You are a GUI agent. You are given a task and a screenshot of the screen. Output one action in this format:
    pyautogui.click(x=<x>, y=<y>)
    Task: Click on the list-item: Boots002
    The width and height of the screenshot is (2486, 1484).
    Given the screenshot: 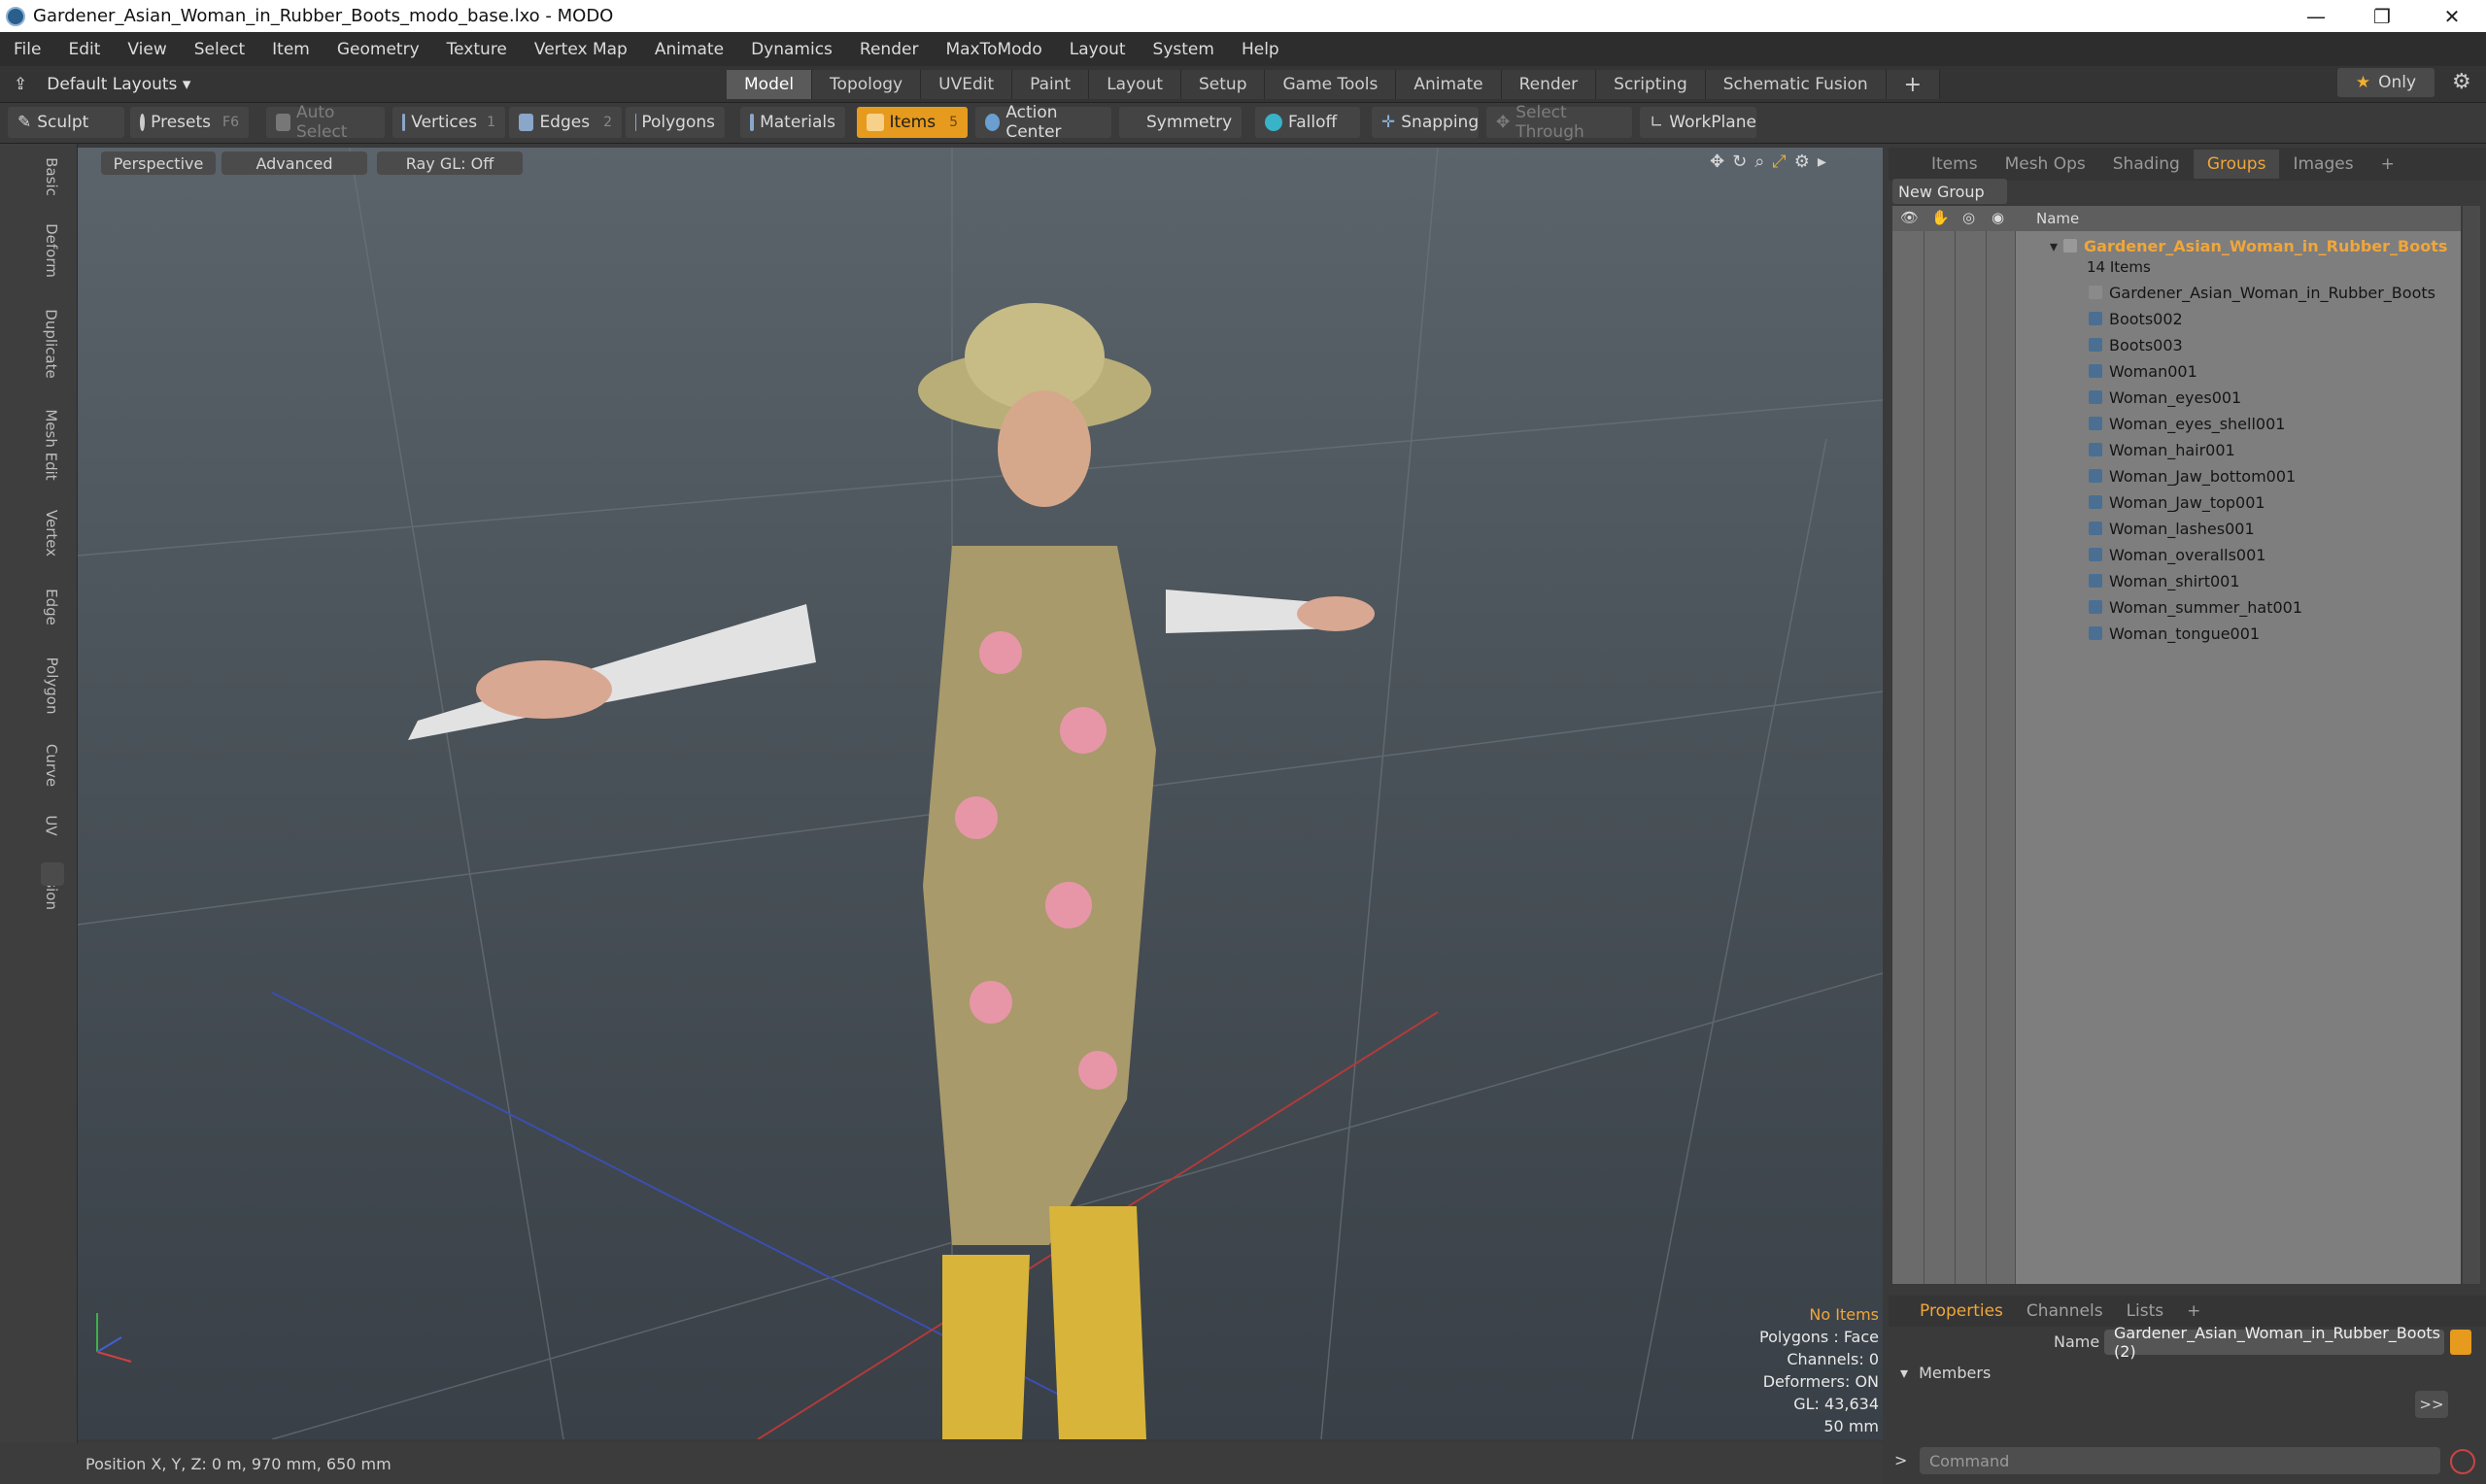 What is the action you would take?
    pyautogui.click(x=2136, y=318)
    